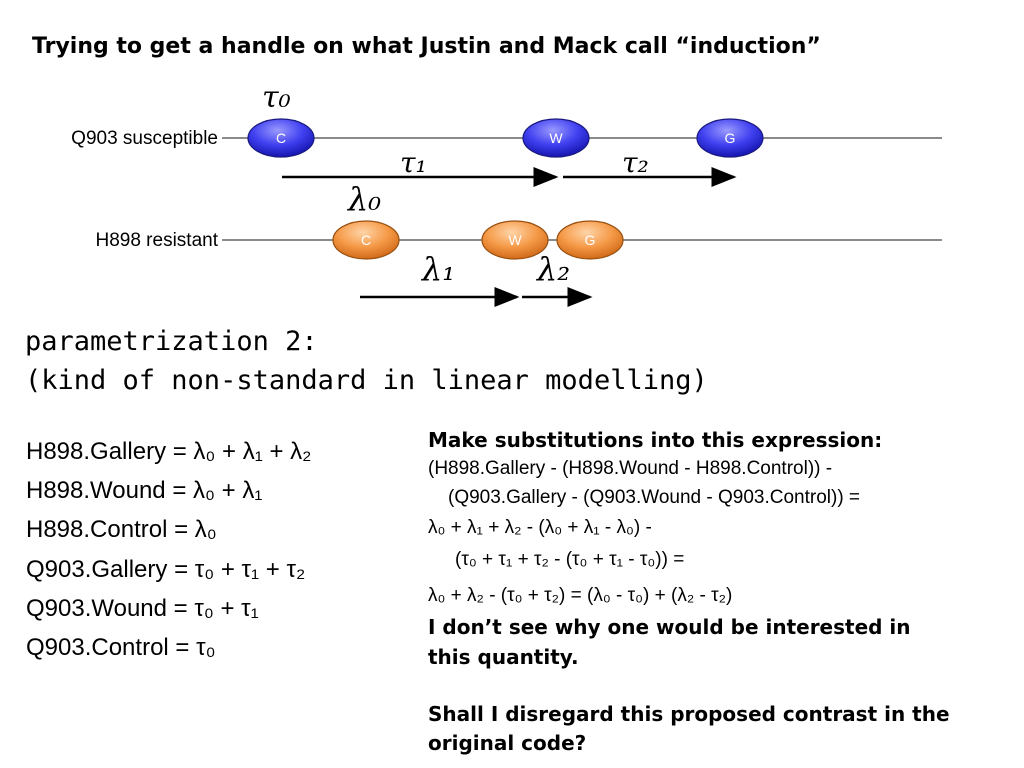  I want to click on q903-label: Q903 susceptible, so click(144, 138).